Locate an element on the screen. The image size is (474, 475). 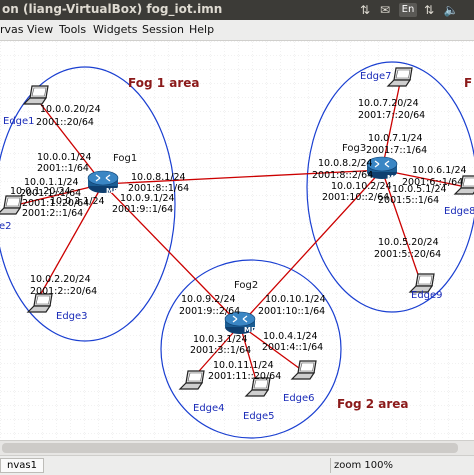
fog3-ipv4-label: 10.0.7.1/24 is located at coordinates (395, 138).